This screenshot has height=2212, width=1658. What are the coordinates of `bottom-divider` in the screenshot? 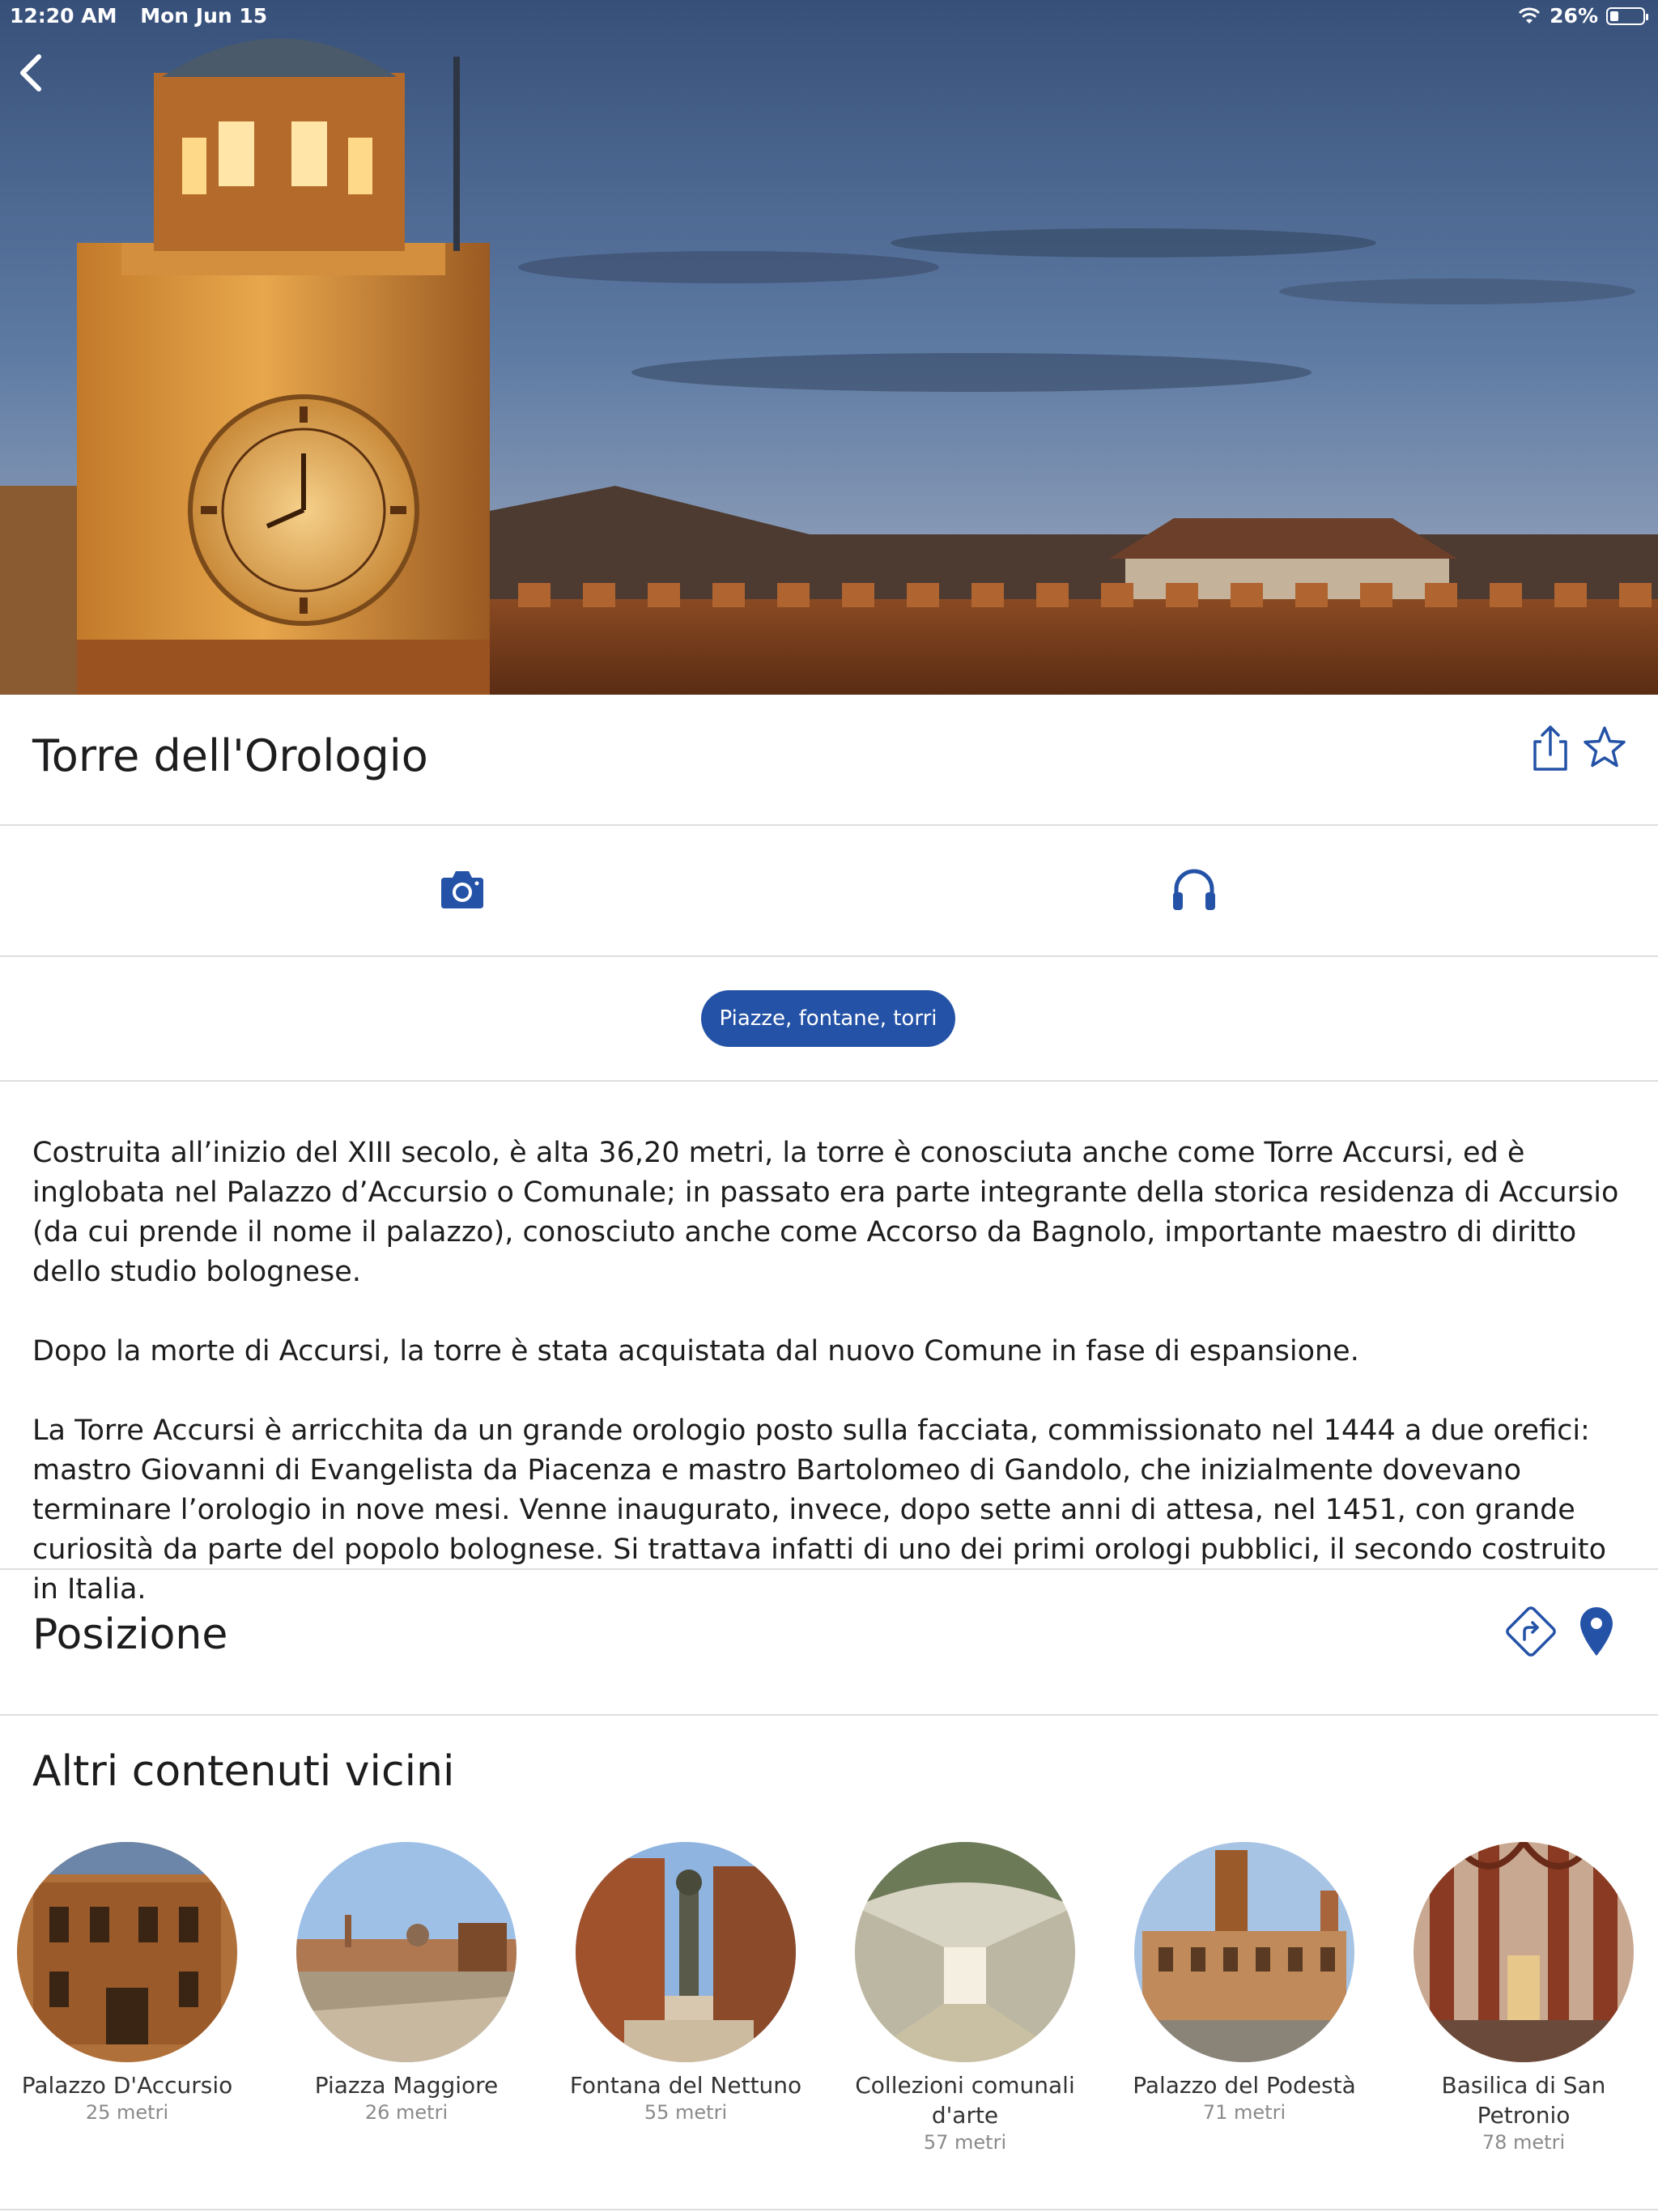 It's located at (829, 2210).